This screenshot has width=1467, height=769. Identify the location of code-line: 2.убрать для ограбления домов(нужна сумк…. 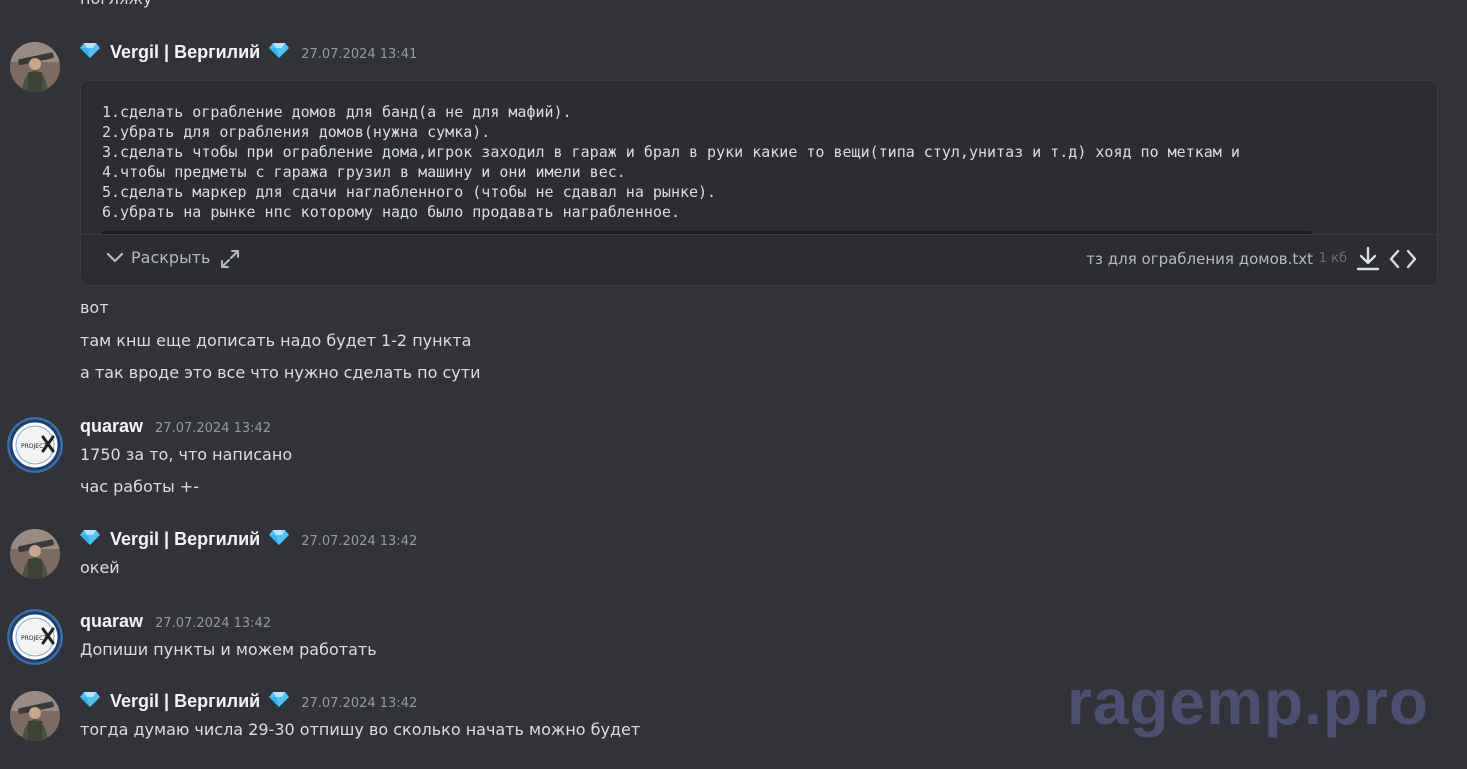
(296, 132).